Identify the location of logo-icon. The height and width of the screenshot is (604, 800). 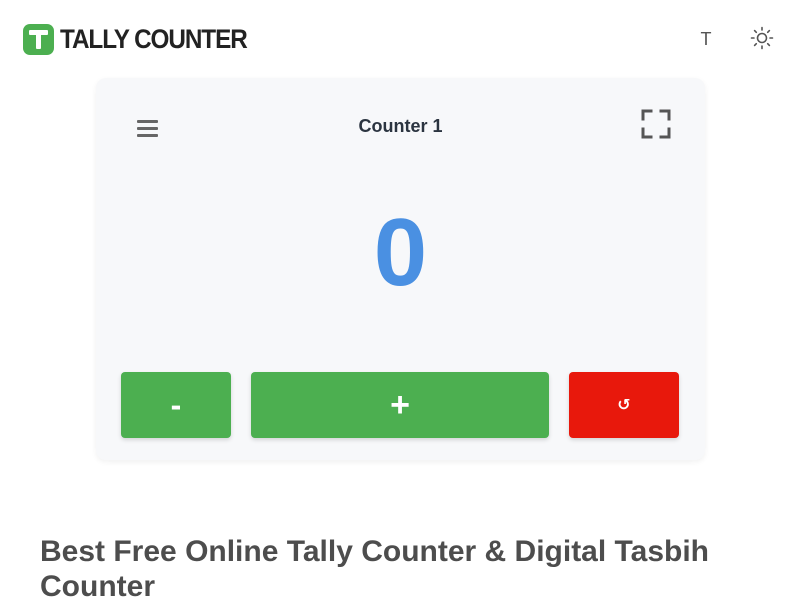
(38, 39).